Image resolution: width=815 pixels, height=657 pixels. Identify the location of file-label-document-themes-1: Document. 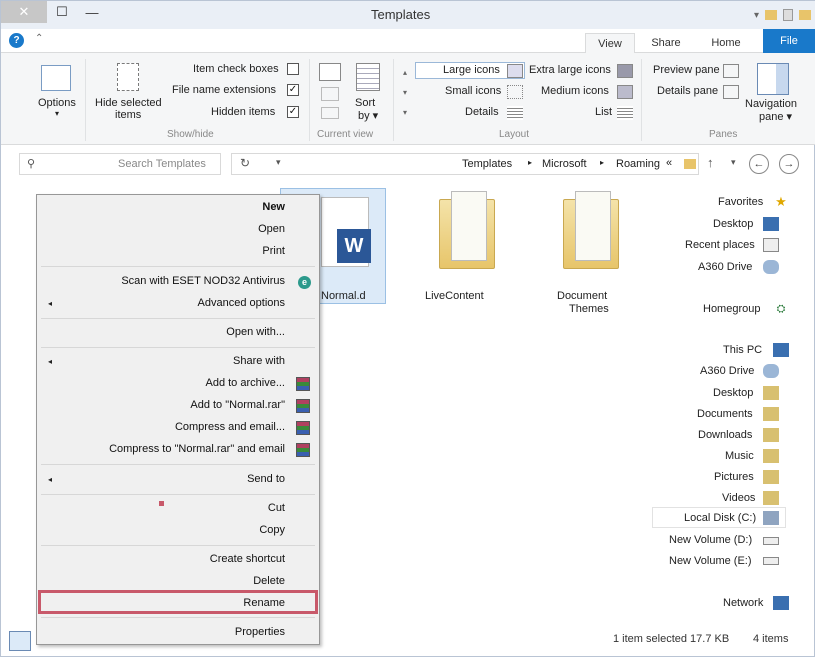
(582, 296).